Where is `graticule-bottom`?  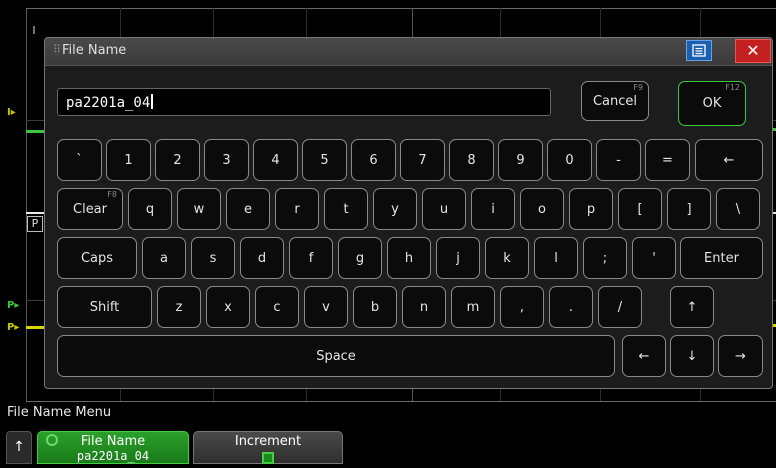
graticule-bottom is located at coordinates (401, 401).